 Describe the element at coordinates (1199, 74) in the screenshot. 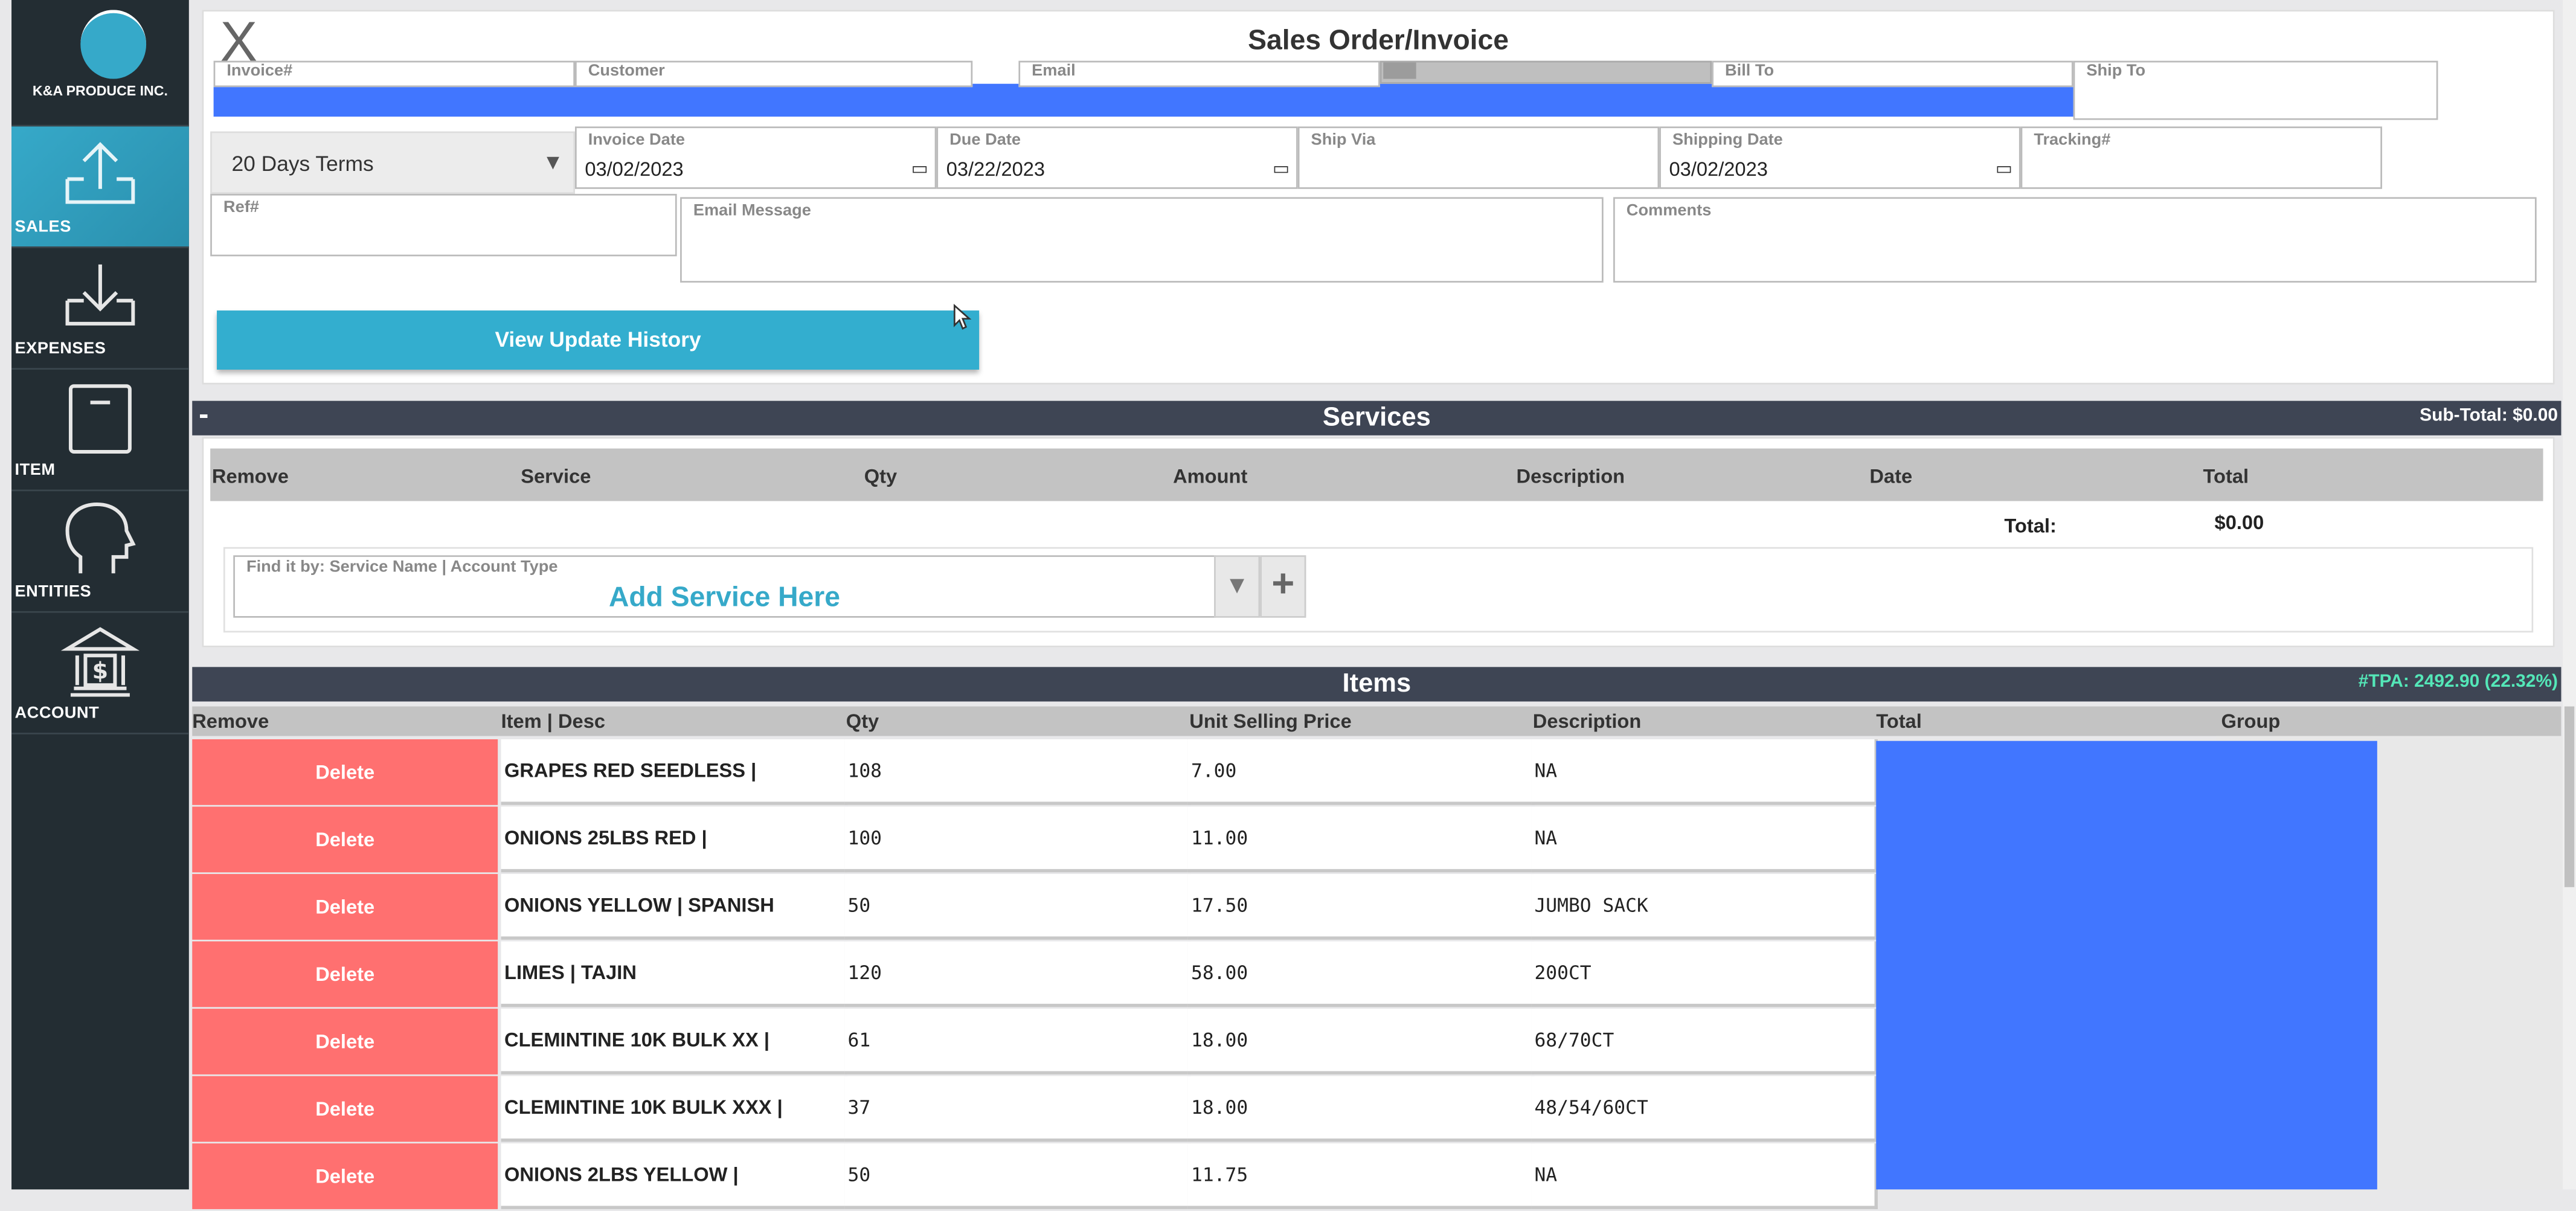

I see `email-field: Email` at that location.